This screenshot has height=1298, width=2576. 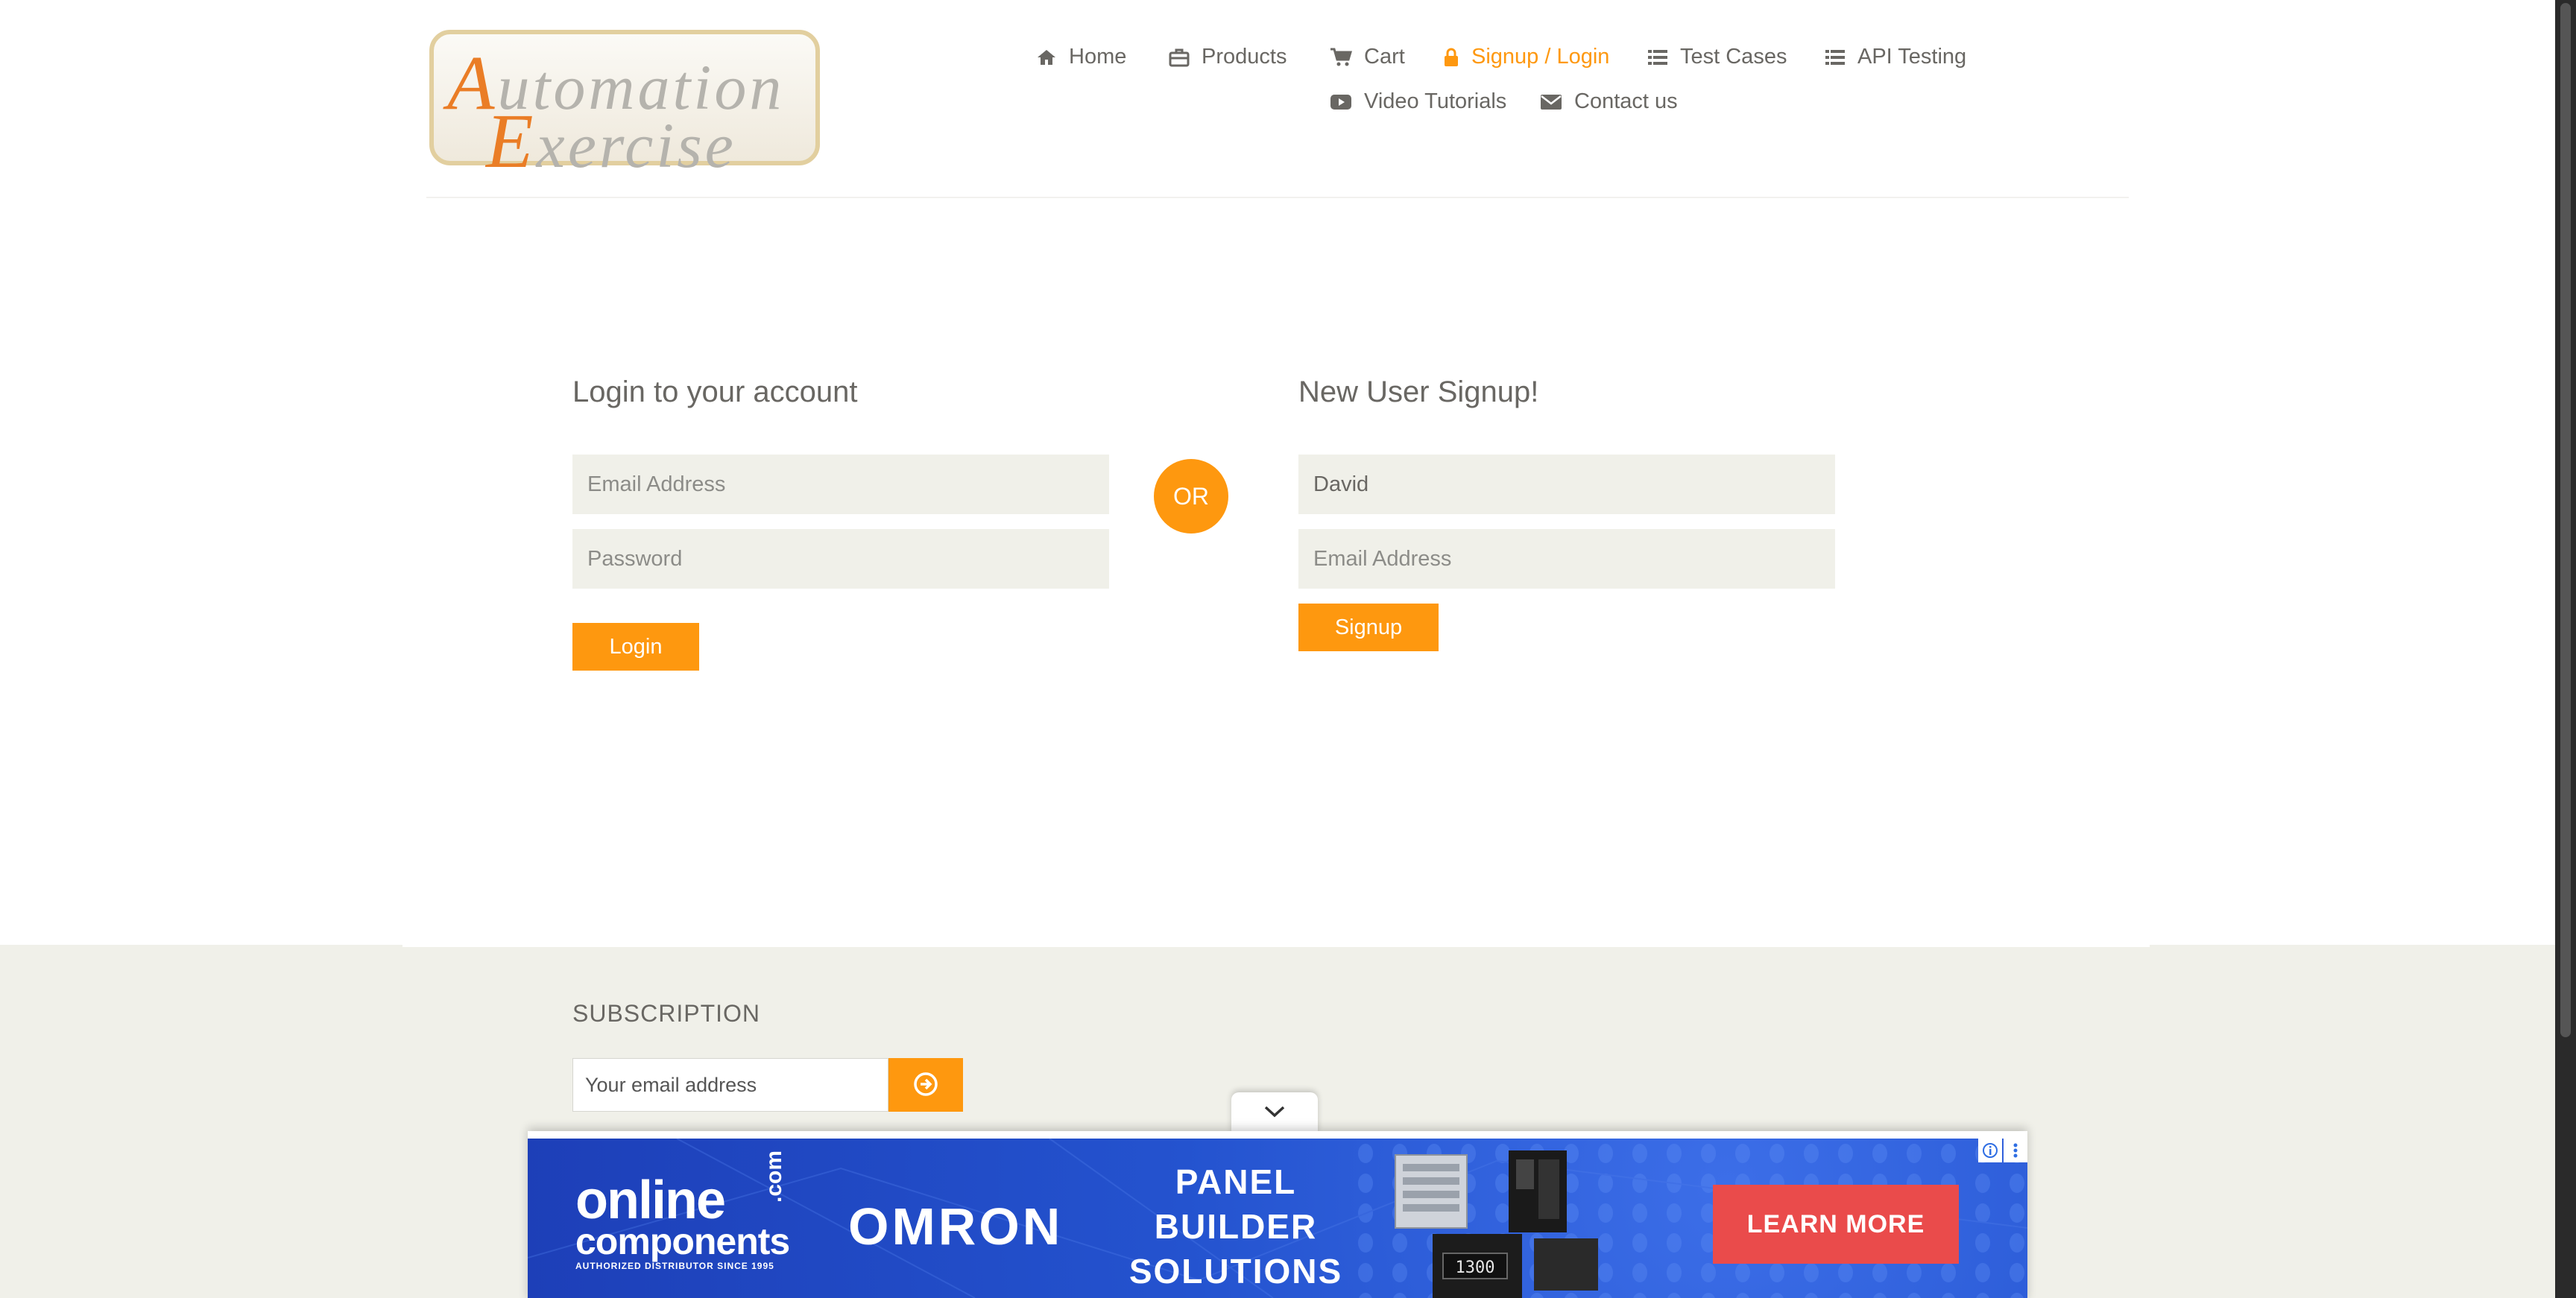 What do you see at coordinates (1277, 197) in the screenshot?
I see `header-divider` at bounding box center [1277, 197].